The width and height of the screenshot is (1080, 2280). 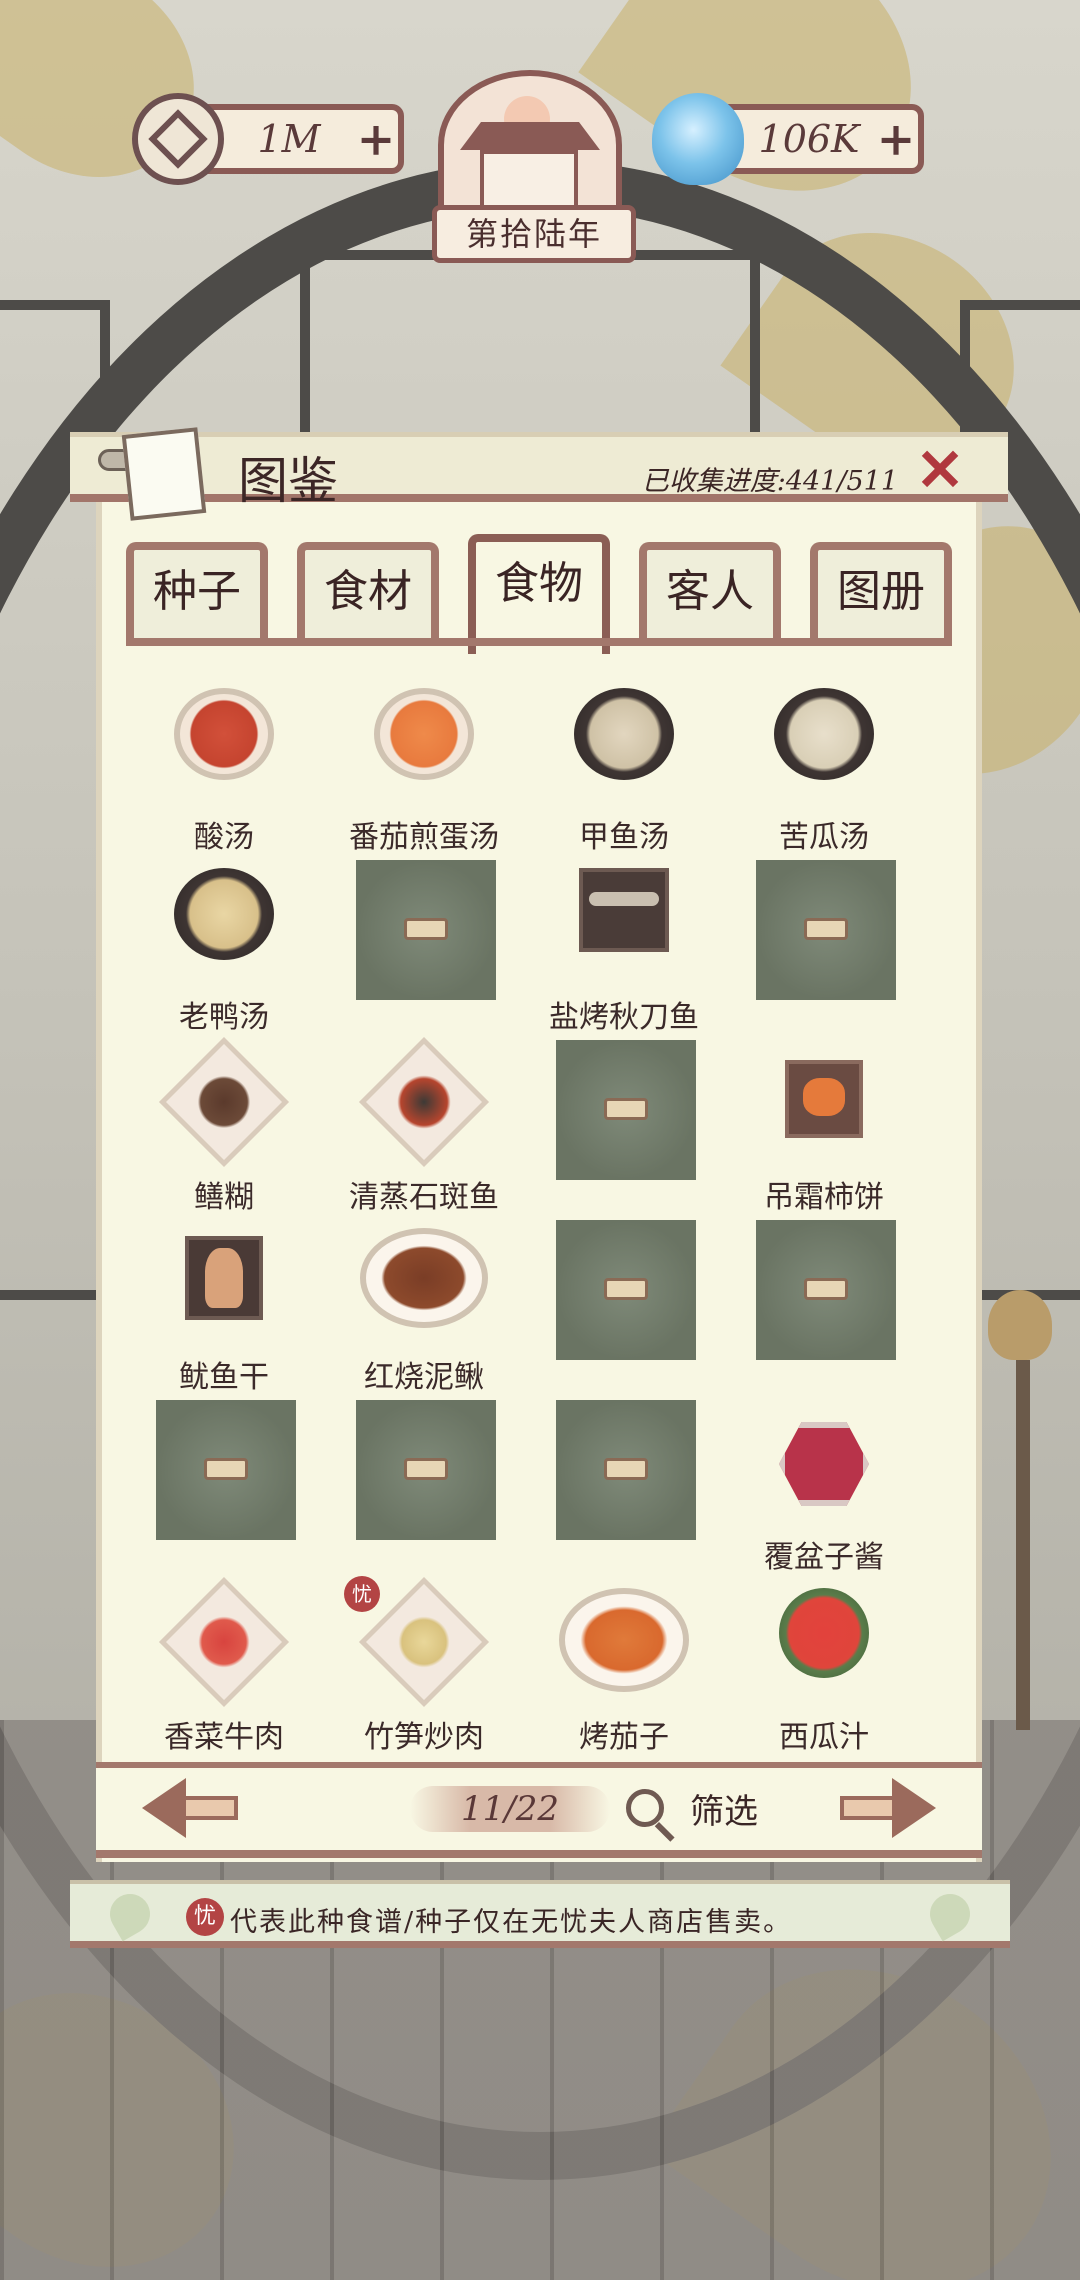 I want to click on page-indicator: 11/22, so click(x=510, y=1809).